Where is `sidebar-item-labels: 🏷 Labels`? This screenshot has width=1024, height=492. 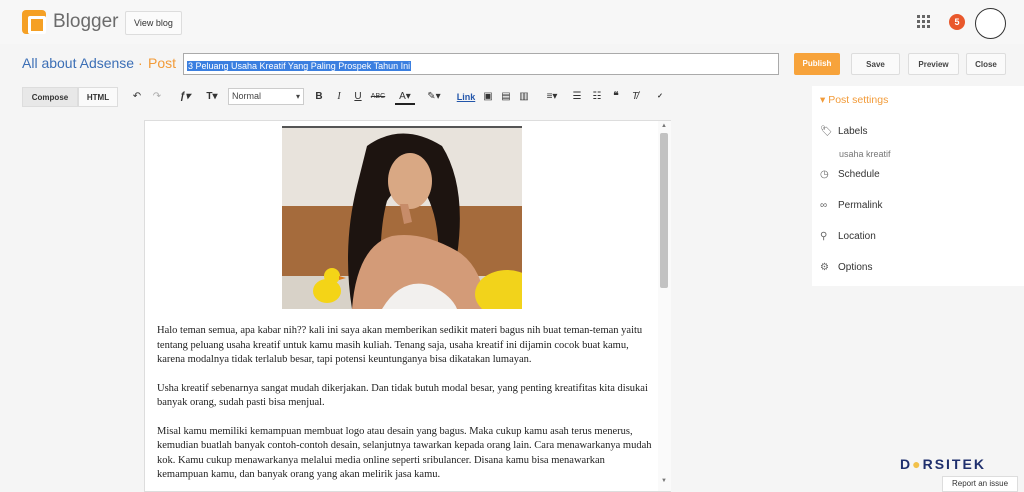 sidebar-item-labels: 🏷 Labels is located at coordinates (843, 131).